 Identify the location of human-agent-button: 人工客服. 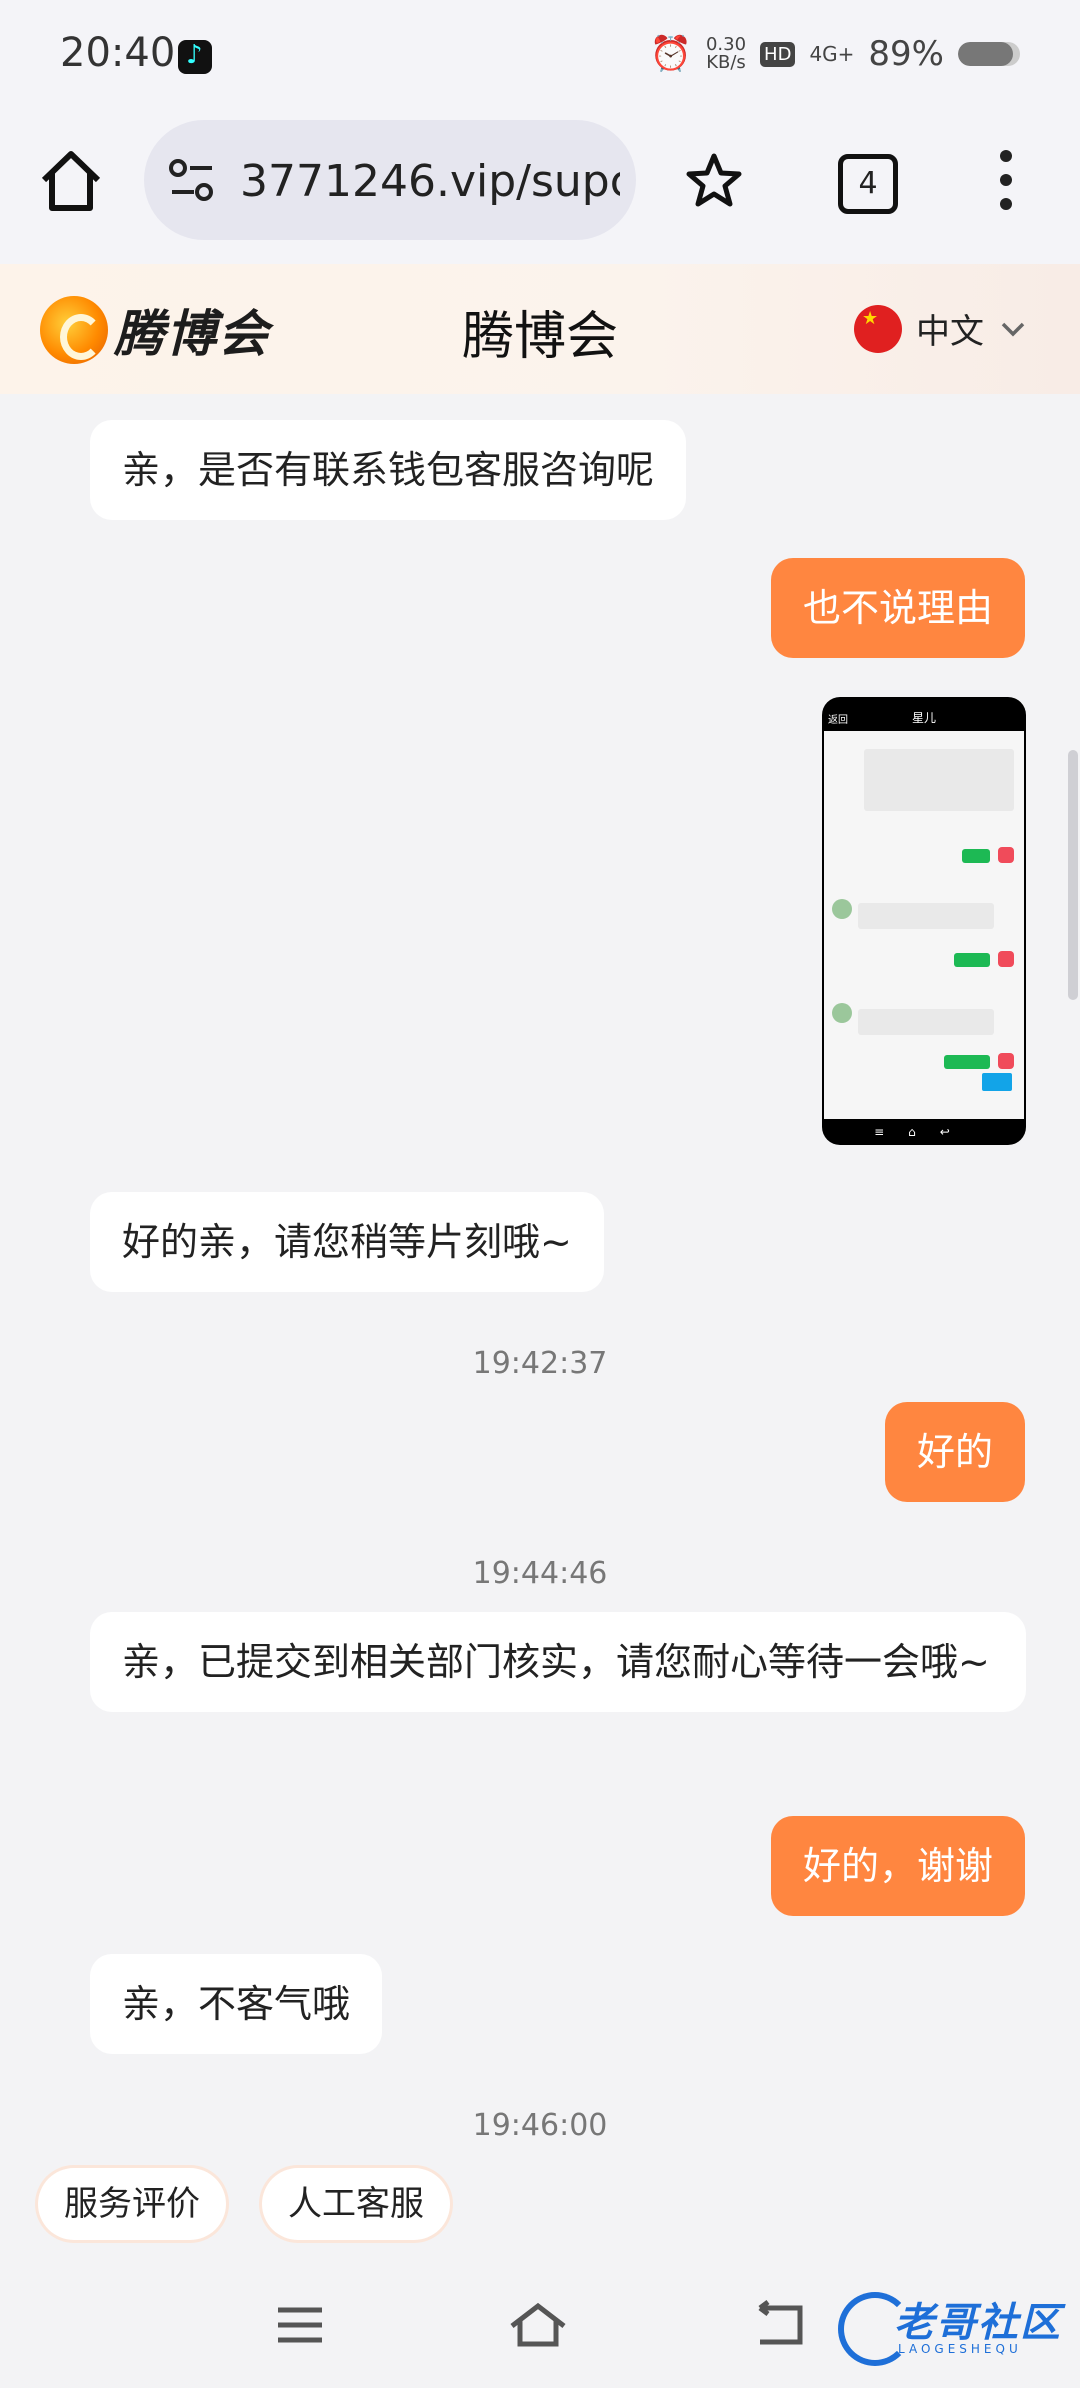
(356, 2204).